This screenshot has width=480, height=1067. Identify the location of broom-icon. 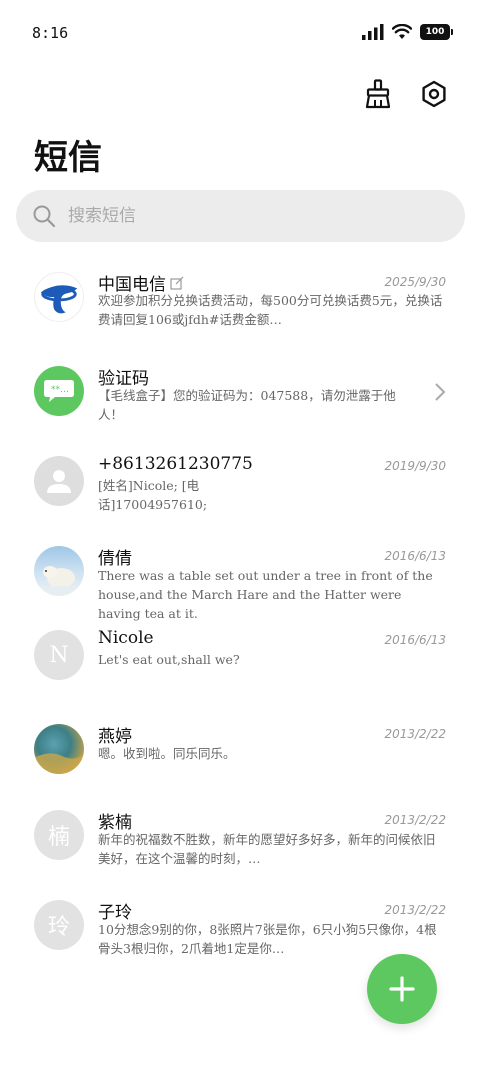
(378, 94).